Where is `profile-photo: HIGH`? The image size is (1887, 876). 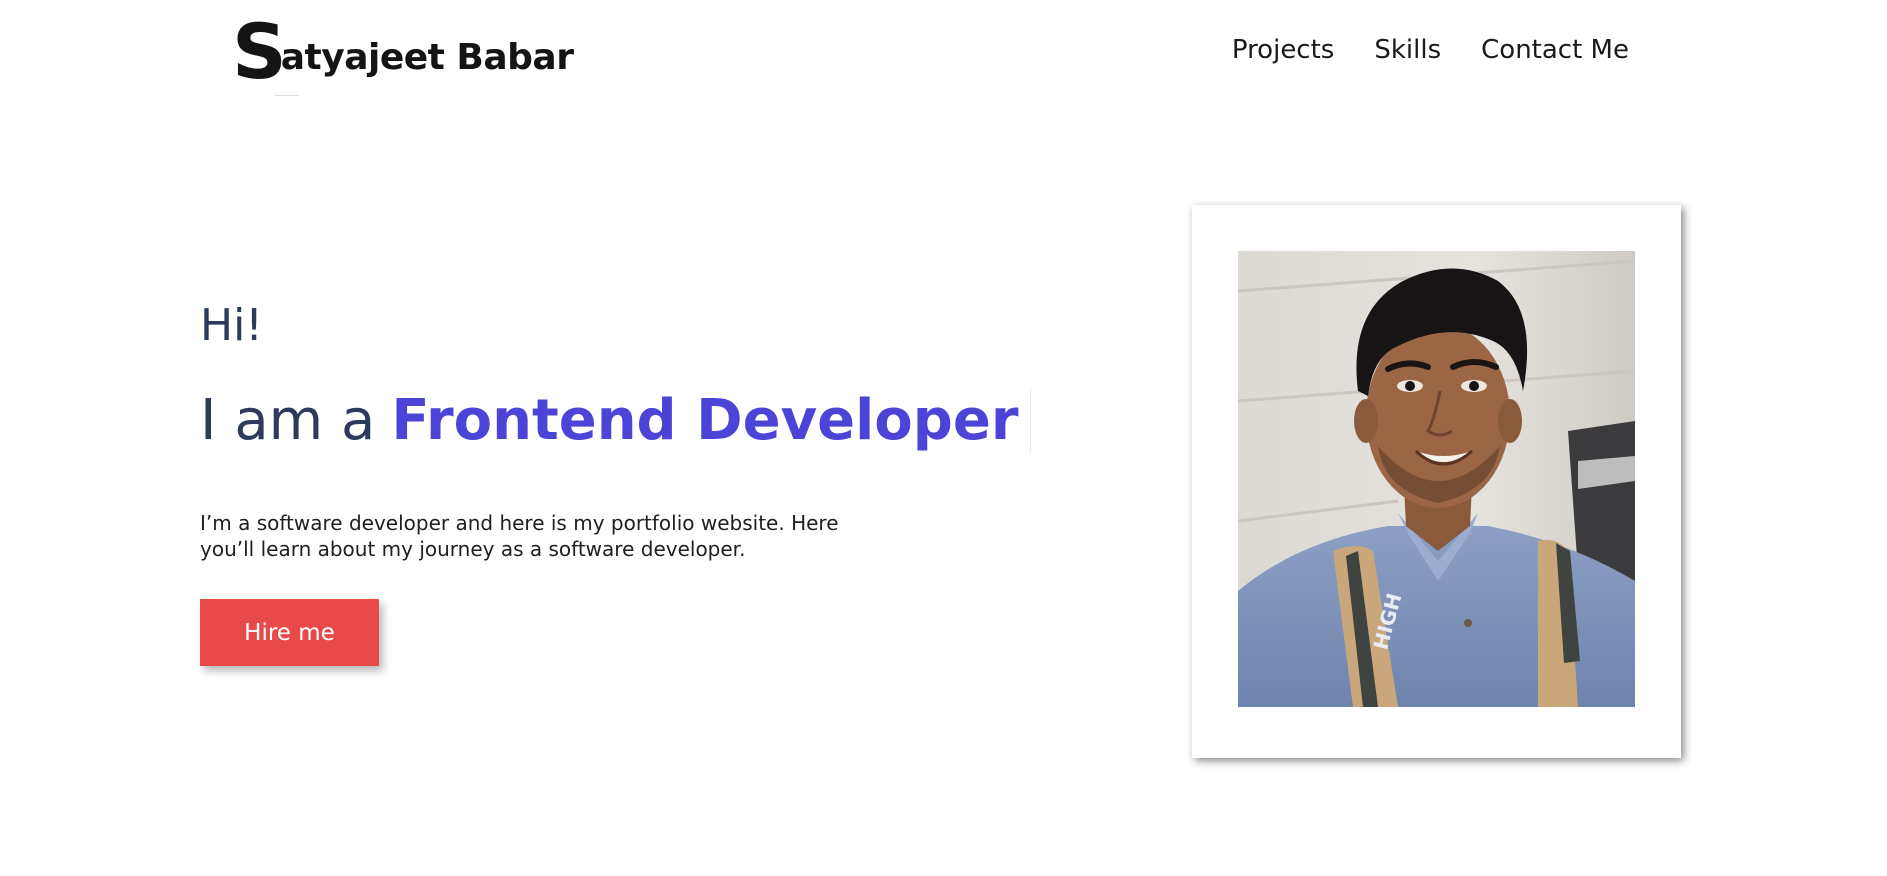
profile-photo: HIGH is located at coordinates (1436, 479).